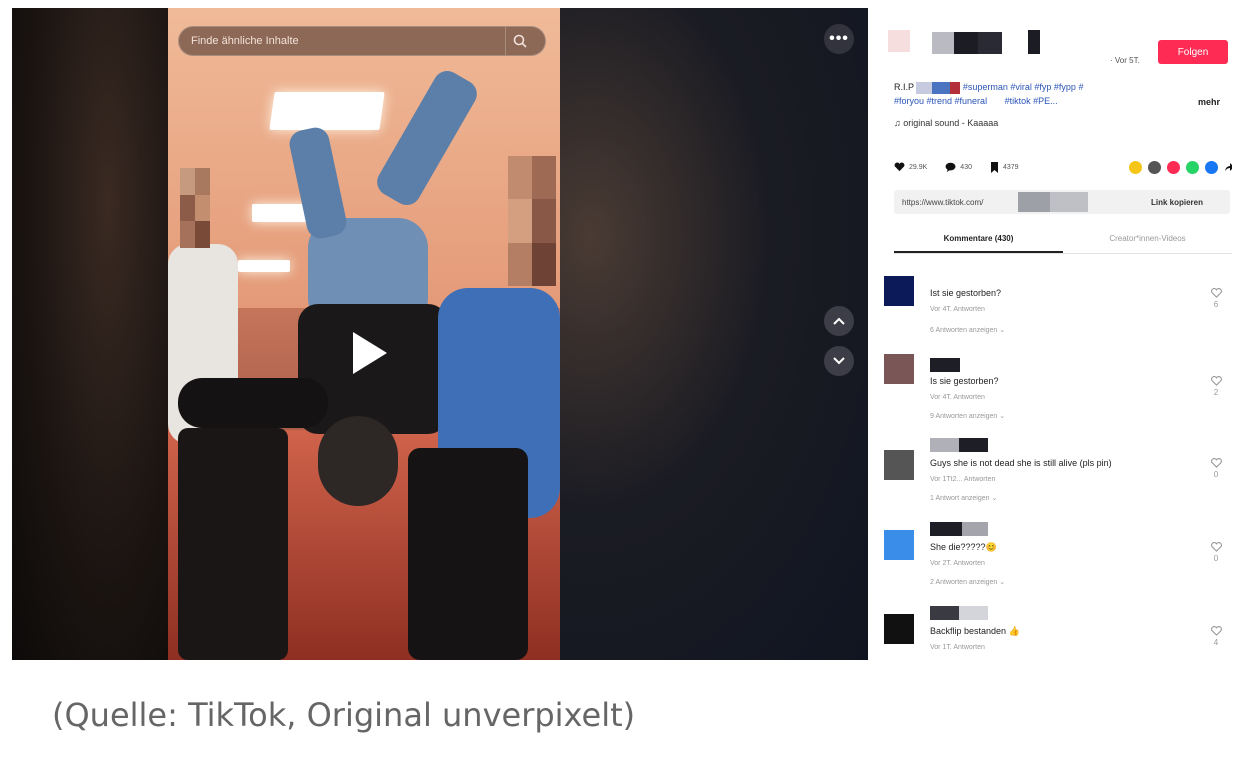 The width and height of the screenshot is (1234, 769). Describe the element at coordinates (1023, 87) in the screenshot. I see `caption-tags: #superman #viral #fyp #fypp #` at that location.